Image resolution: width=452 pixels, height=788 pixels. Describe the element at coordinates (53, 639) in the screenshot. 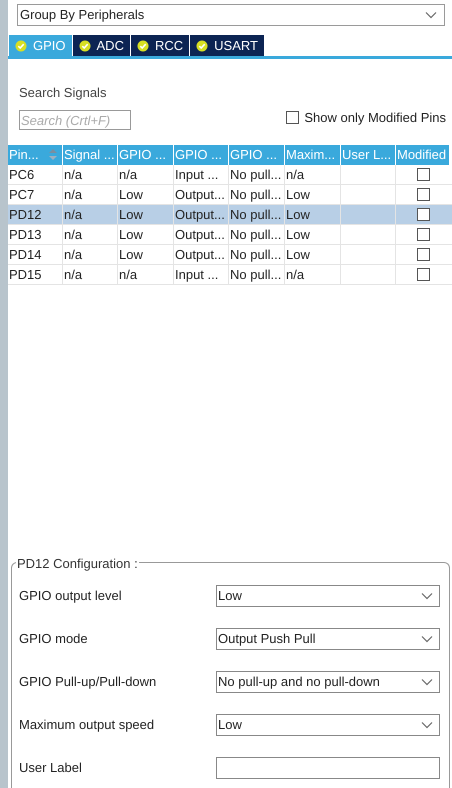

I see `field-label: GPIO mode` at that location.